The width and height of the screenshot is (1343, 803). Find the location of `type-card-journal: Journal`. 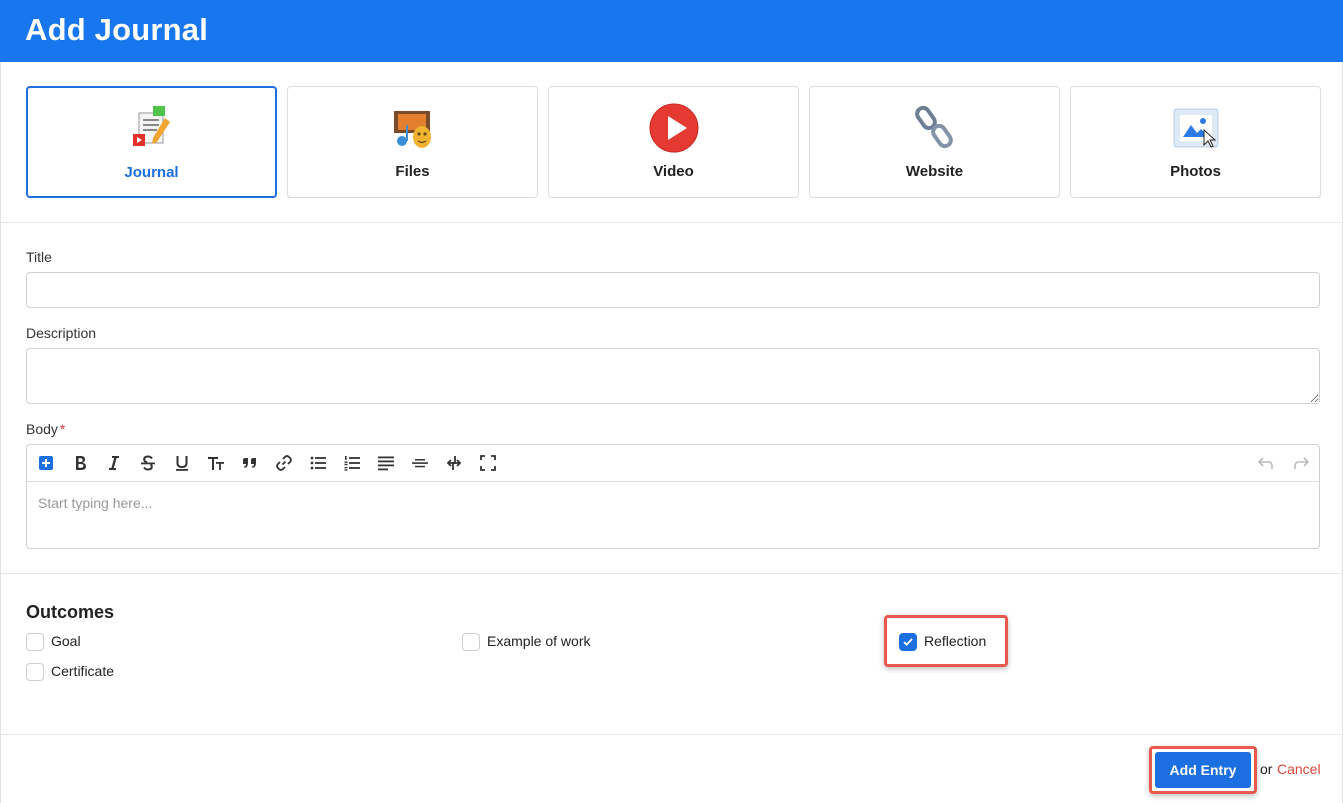

type-card-journal: Journal is located at coordinates (151, 142).